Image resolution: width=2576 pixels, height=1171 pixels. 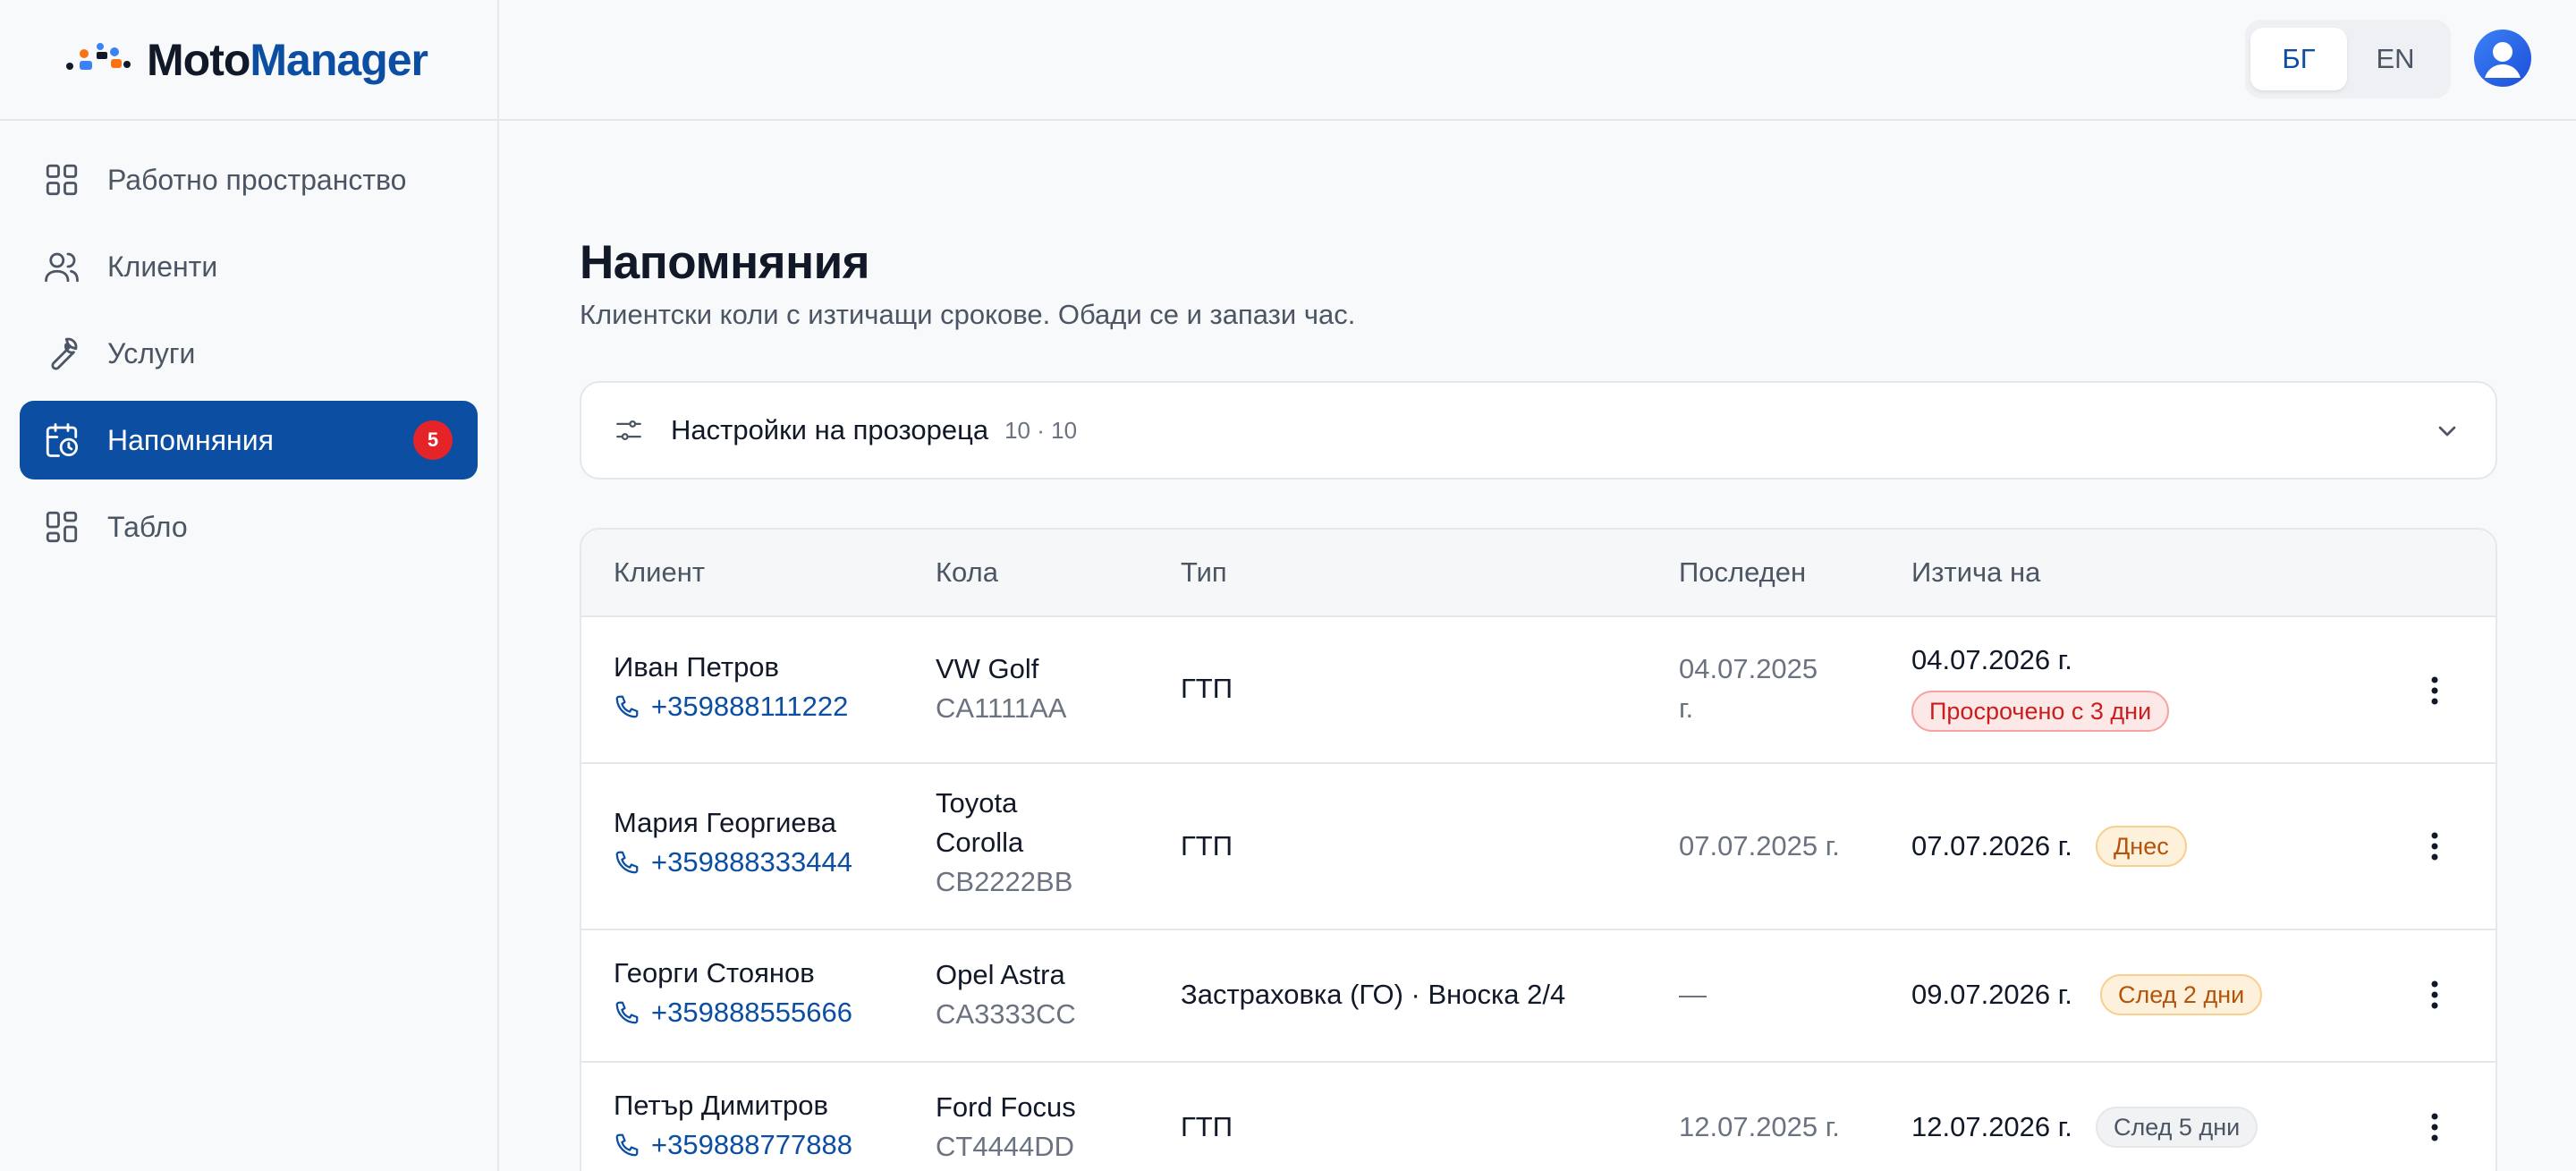 What do you see at coordinates (2141, 847) in the screenshot?
I see `status-badge: Днес` at bounding box center [2141, 847].